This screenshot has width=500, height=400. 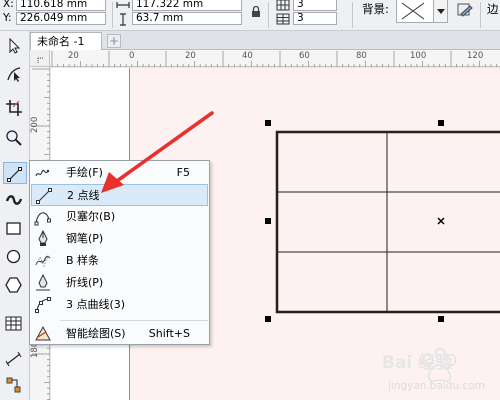 What do you see at coordinates (315, 18) in the screenshot?
I see `rows-field: 3` at bounding box center [315, 18].